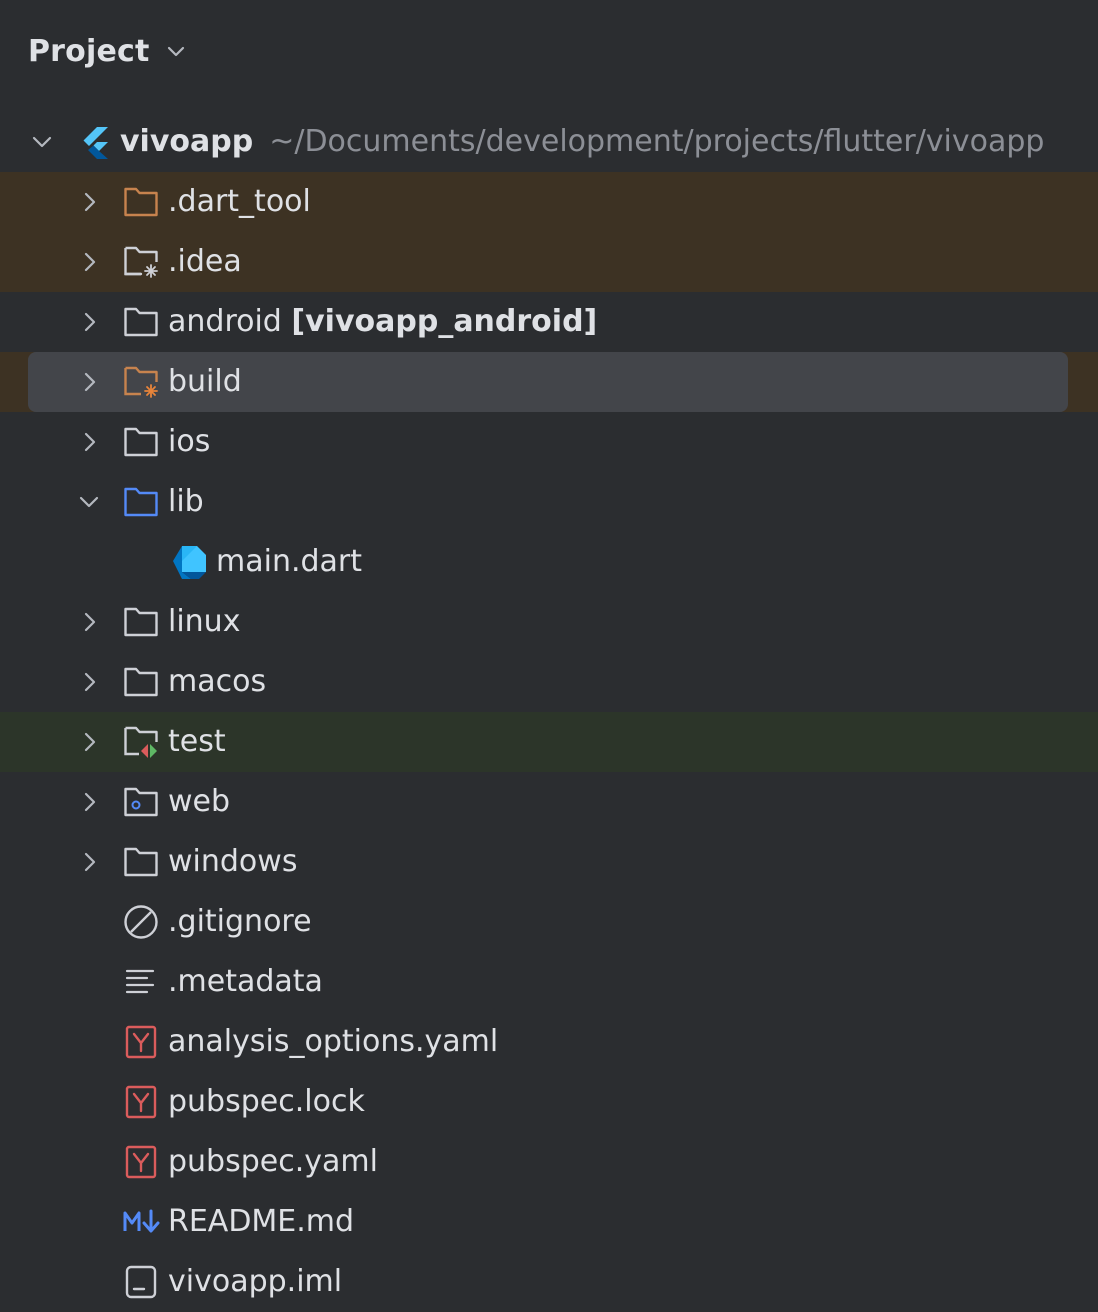 This screenshot has width=1098, height=1312. What do you see at coordinates (141, 742) in the screenshot?
I see `folder-test-icon` at bounding box center [141, 742].